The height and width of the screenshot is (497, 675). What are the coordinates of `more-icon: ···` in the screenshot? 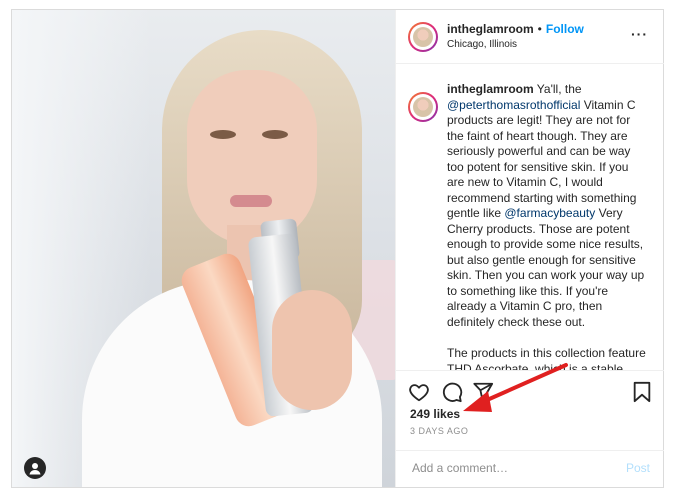 It's located at (639, 34).